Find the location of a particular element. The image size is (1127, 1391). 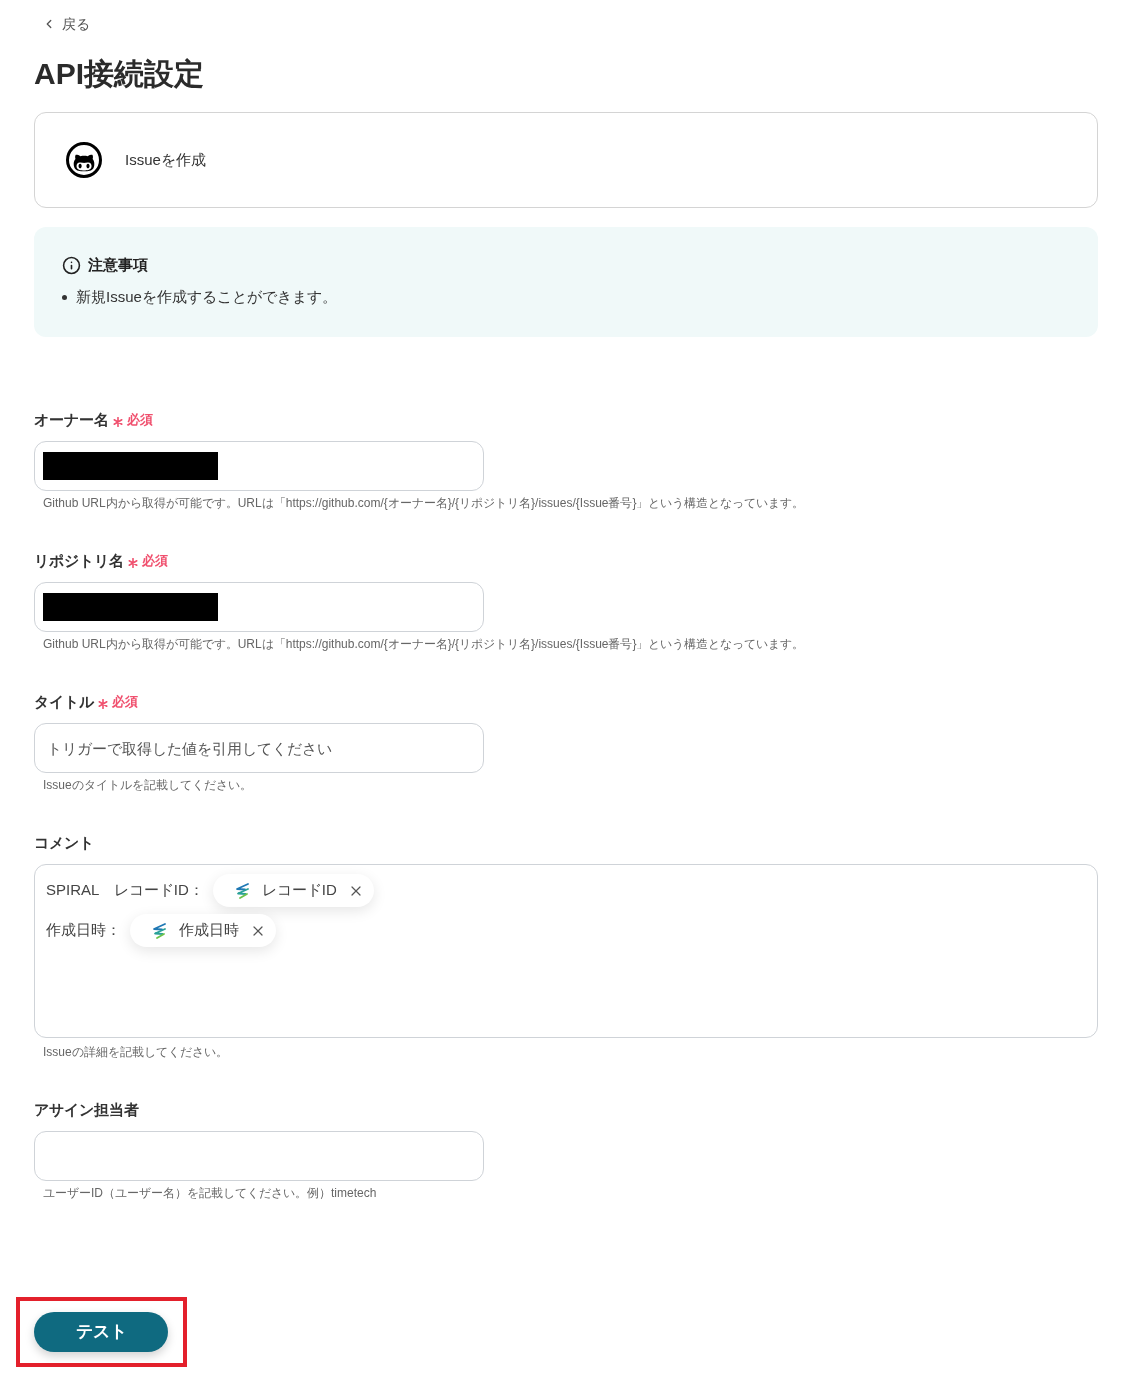

info-icon is located at coordinates (71, 265).